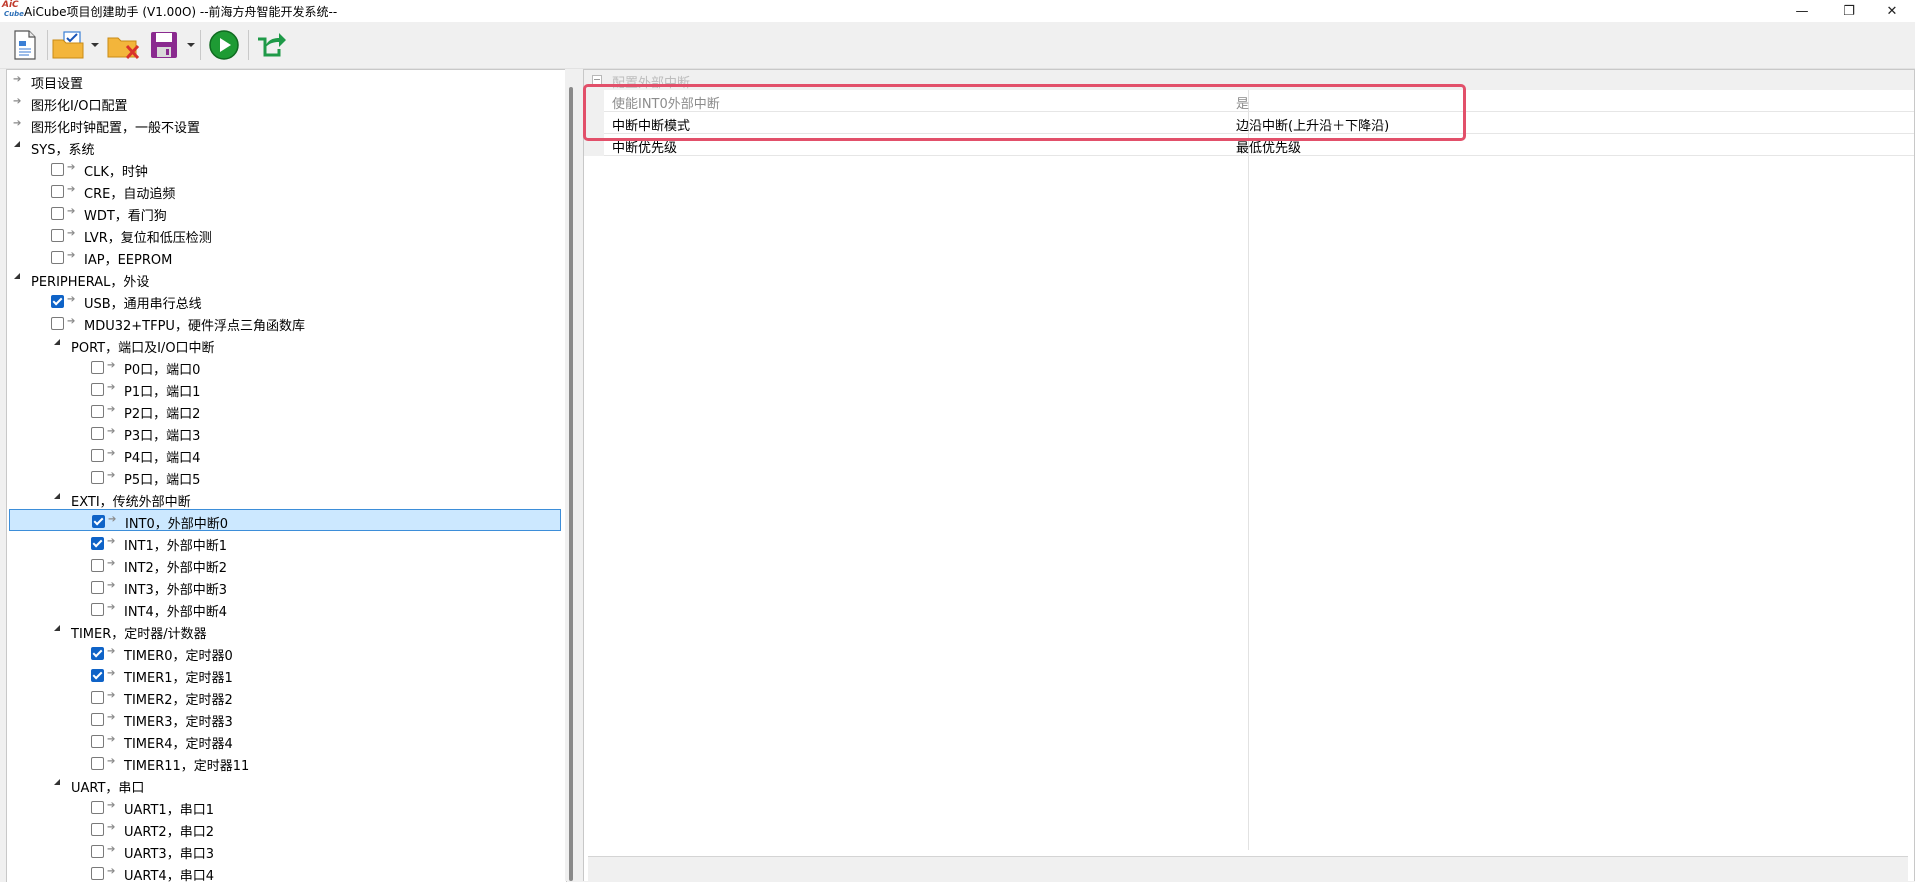  I want to click on tree-item: ➔ 图形化时钟配置，一般不设置, so click(286, 125).